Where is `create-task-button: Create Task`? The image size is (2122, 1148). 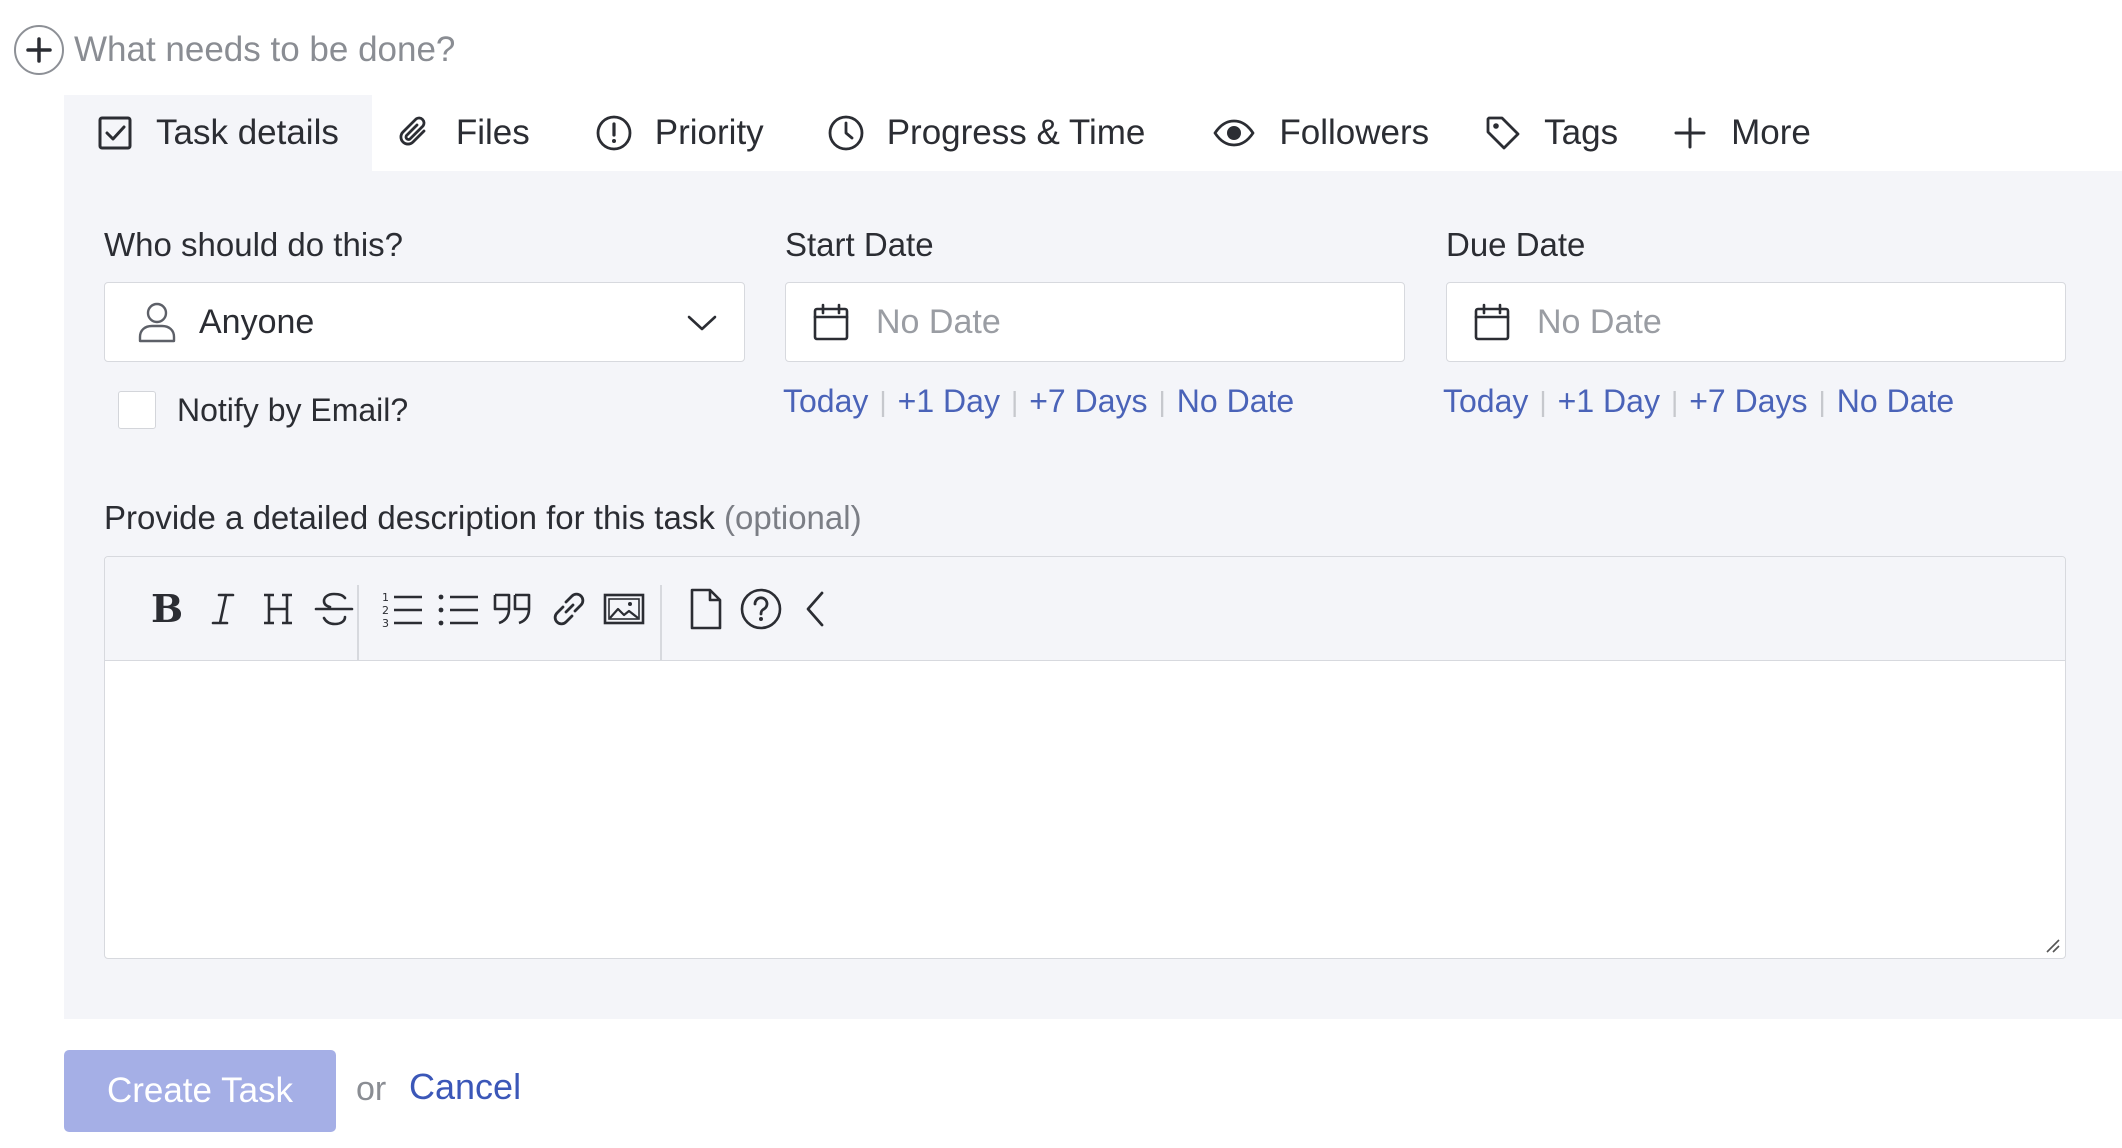 create-task-button: Create Task is located at coordinates (200, 1091).